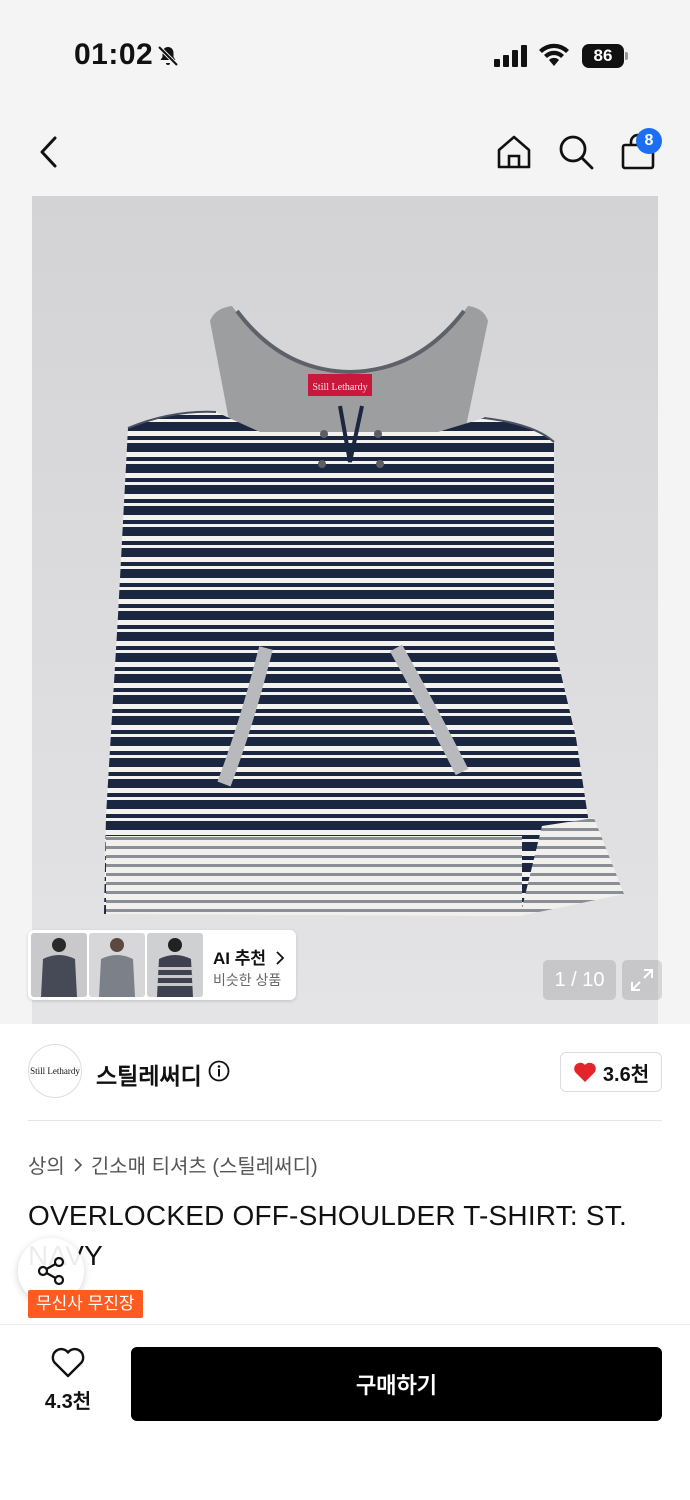 The width and height of the screenshot is (690, 1500). I want to click on signal-icon, so click(510, 56).